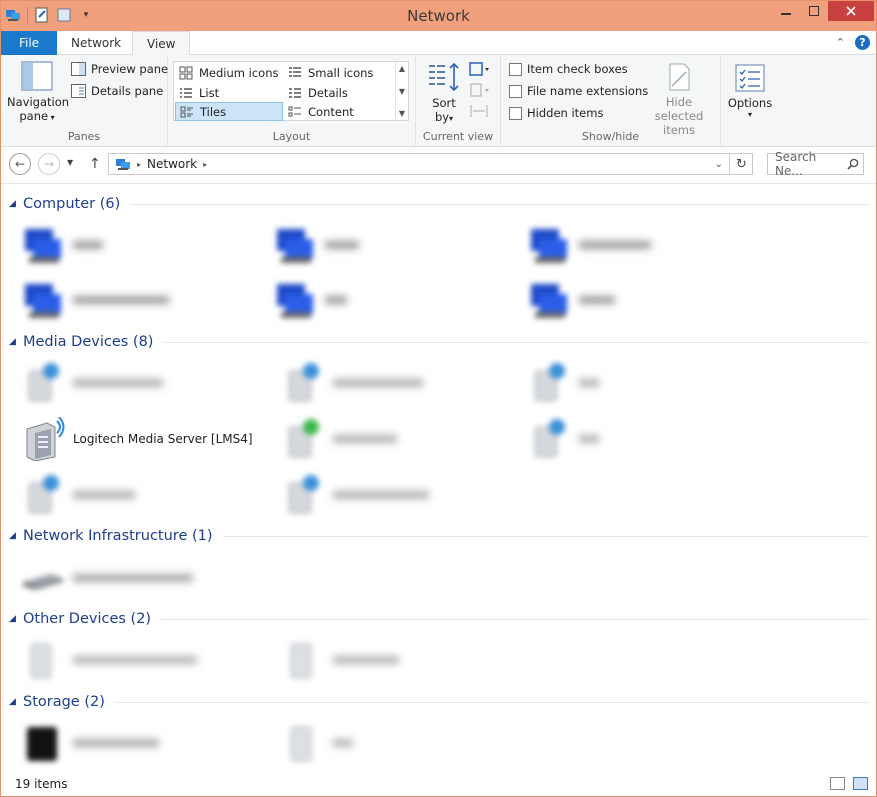 Image resolution: width=877 pixels, height=797 pixels. I want to click on file-name-extensions-checkbox, so click(515, 91).